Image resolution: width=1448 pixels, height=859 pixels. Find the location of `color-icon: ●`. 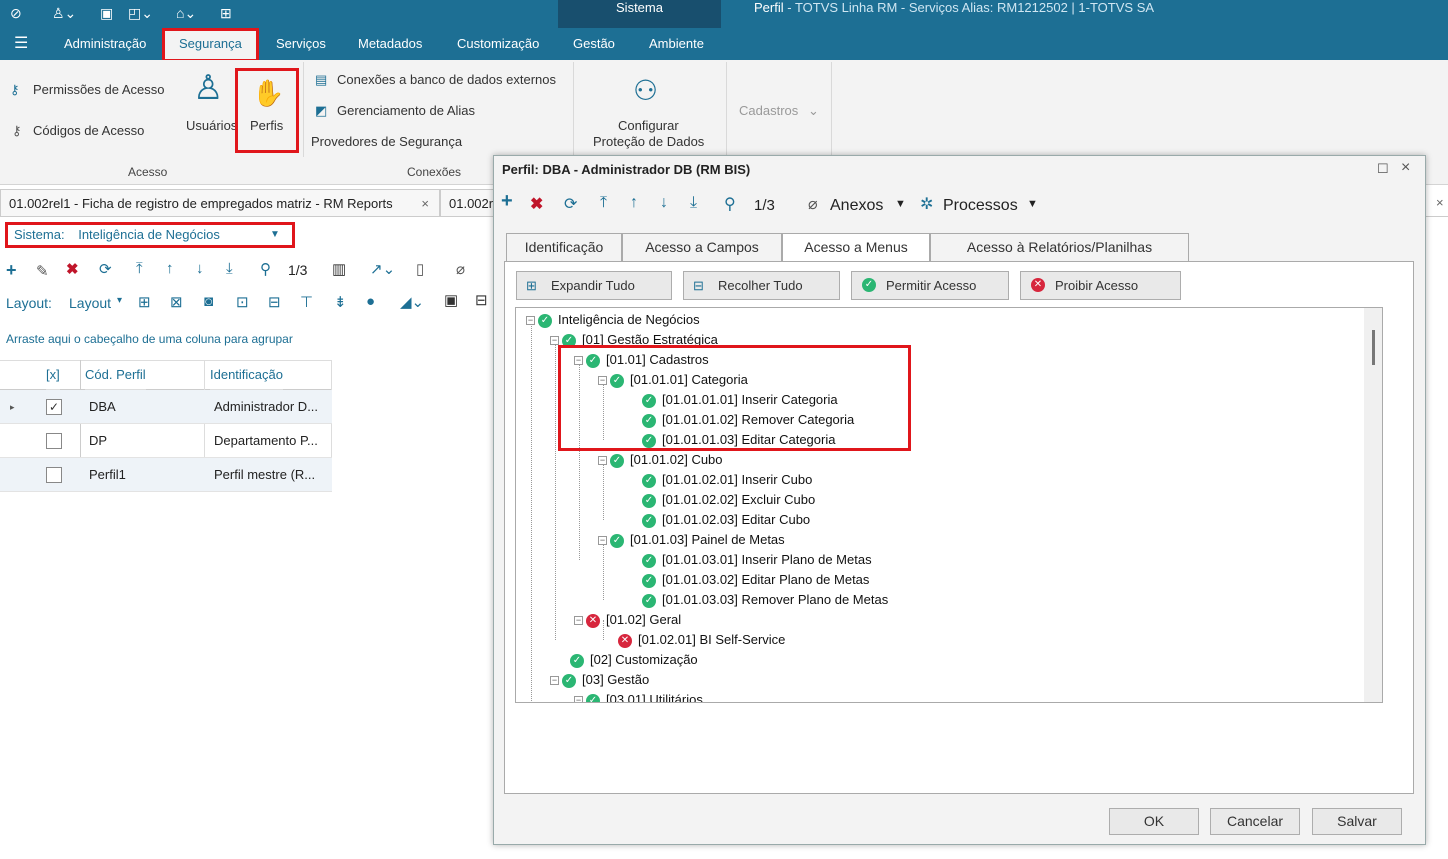

color-icon: ● is located at coordinates (370, 301).